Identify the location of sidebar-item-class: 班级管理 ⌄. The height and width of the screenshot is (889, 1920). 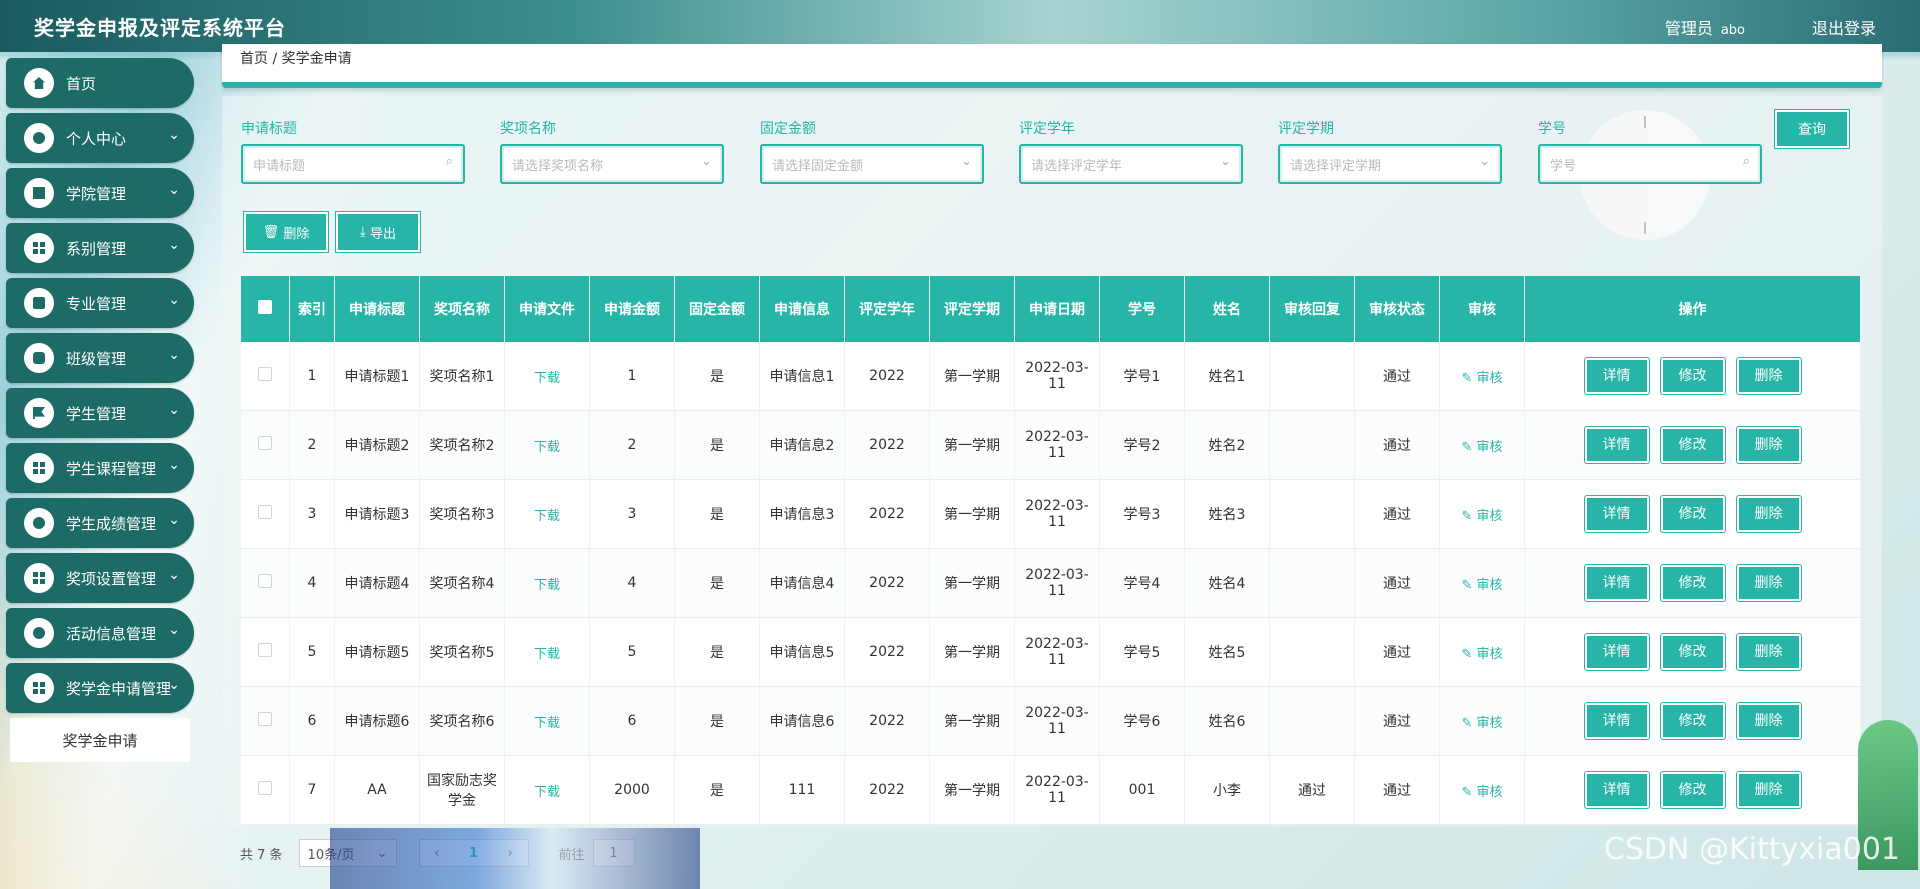
(100, 358).